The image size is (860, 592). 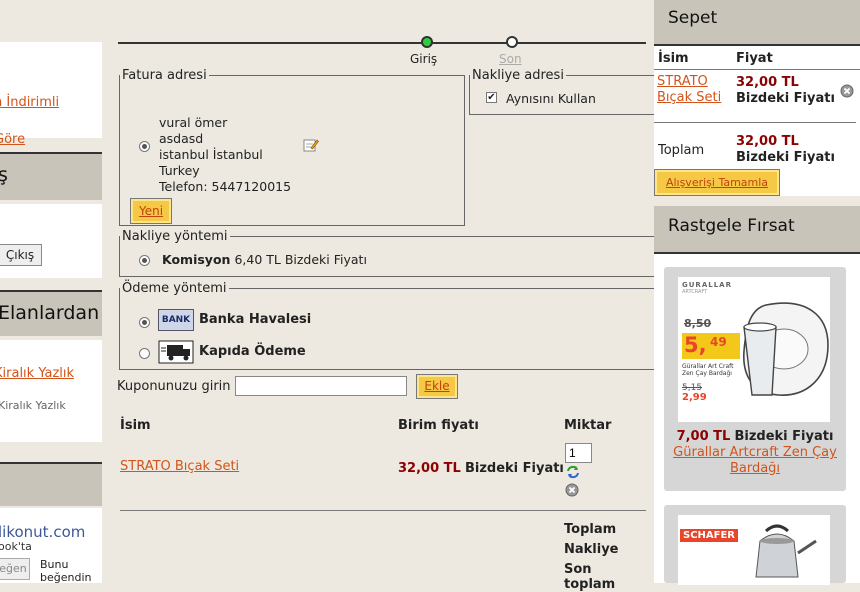 I want to click on billing-legend: Fatura adresi, so click(x=164, y=75).